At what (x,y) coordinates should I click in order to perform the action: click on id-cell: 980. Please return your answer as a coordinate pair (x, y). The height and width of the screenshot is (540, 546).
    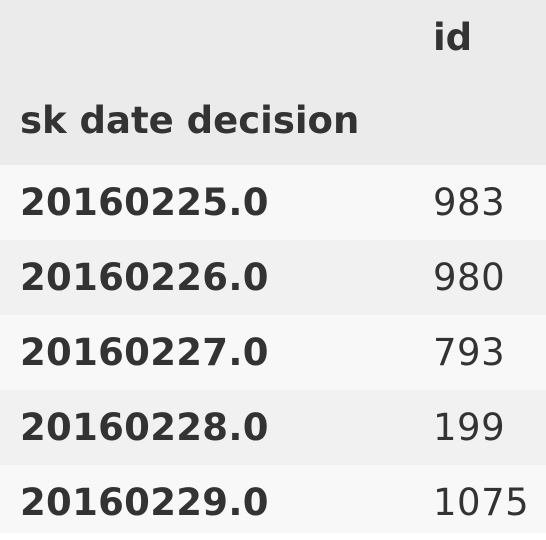
    Looking at the image, I should click on (469, 277).